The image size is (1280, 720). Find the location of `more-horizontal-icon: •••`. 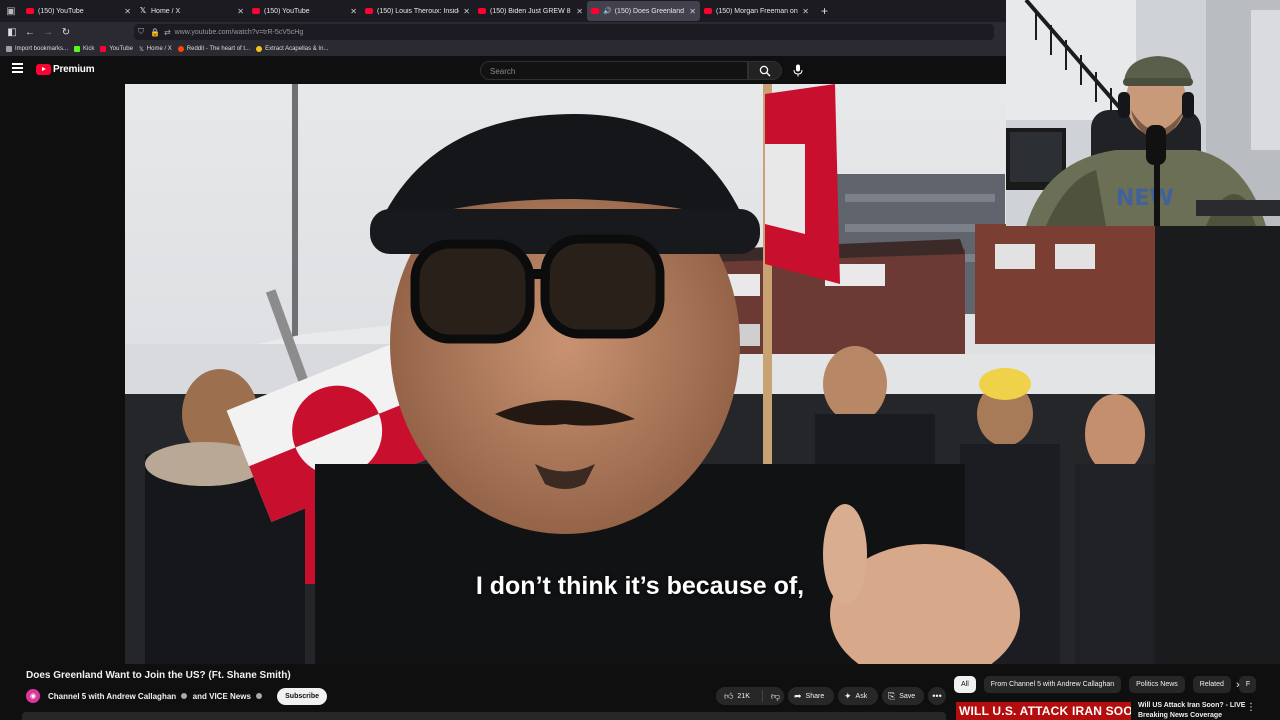

more-horizontal-icon: ••• is located at coordinates (937, 696).